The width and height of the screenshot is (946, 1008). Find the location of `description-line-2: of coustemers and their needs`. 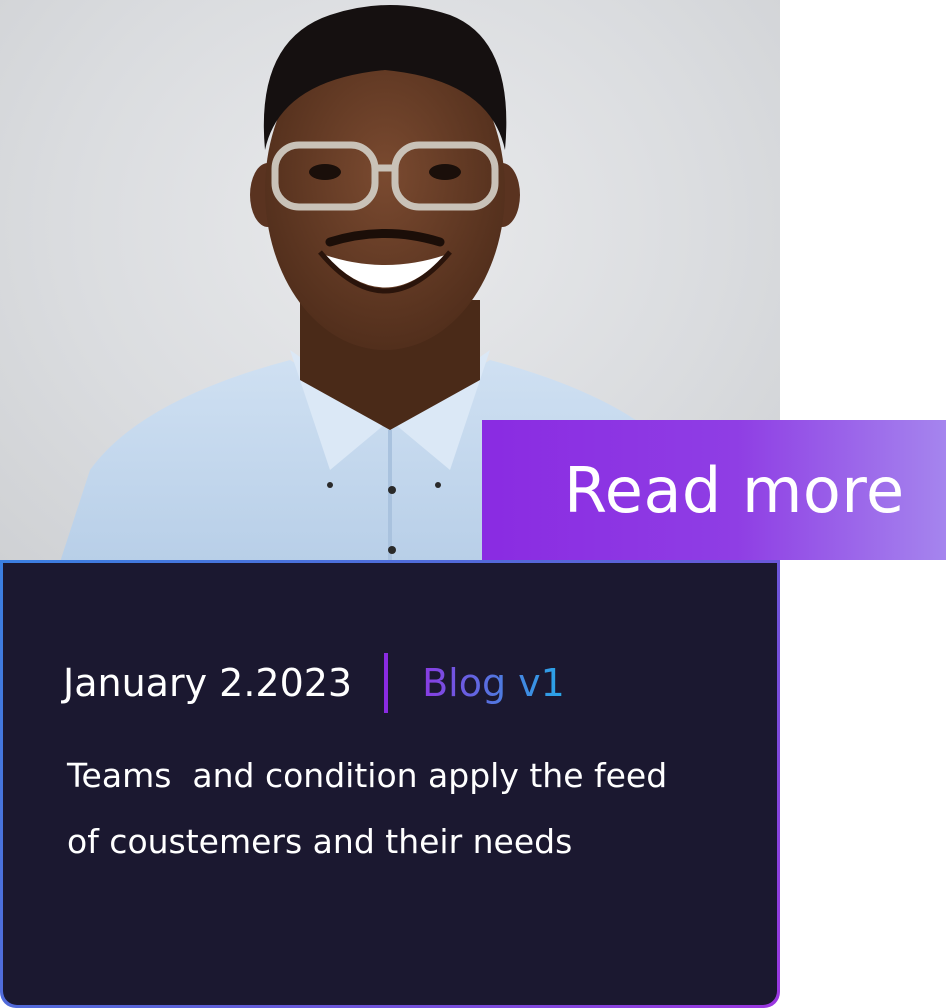

description-line-2: of coustemers and their needs is located at coordinates (320, 841).